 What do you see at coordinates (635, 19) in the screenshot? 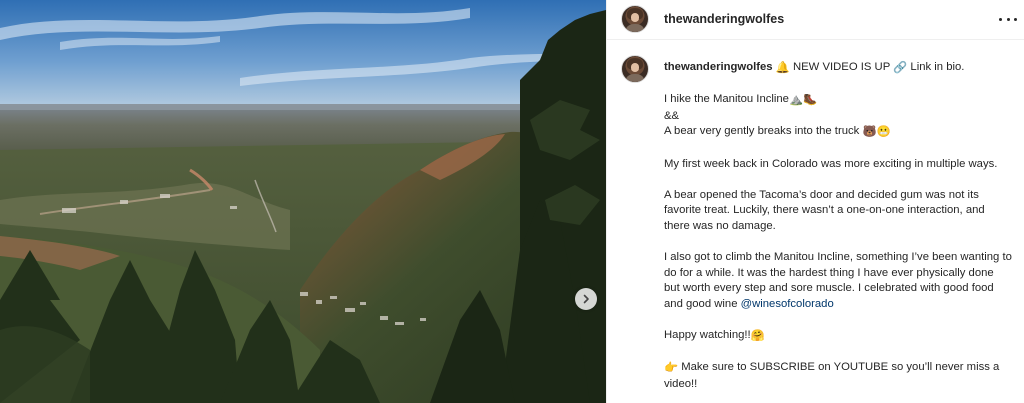
I see `avatar` at bounding box center [635, 19].